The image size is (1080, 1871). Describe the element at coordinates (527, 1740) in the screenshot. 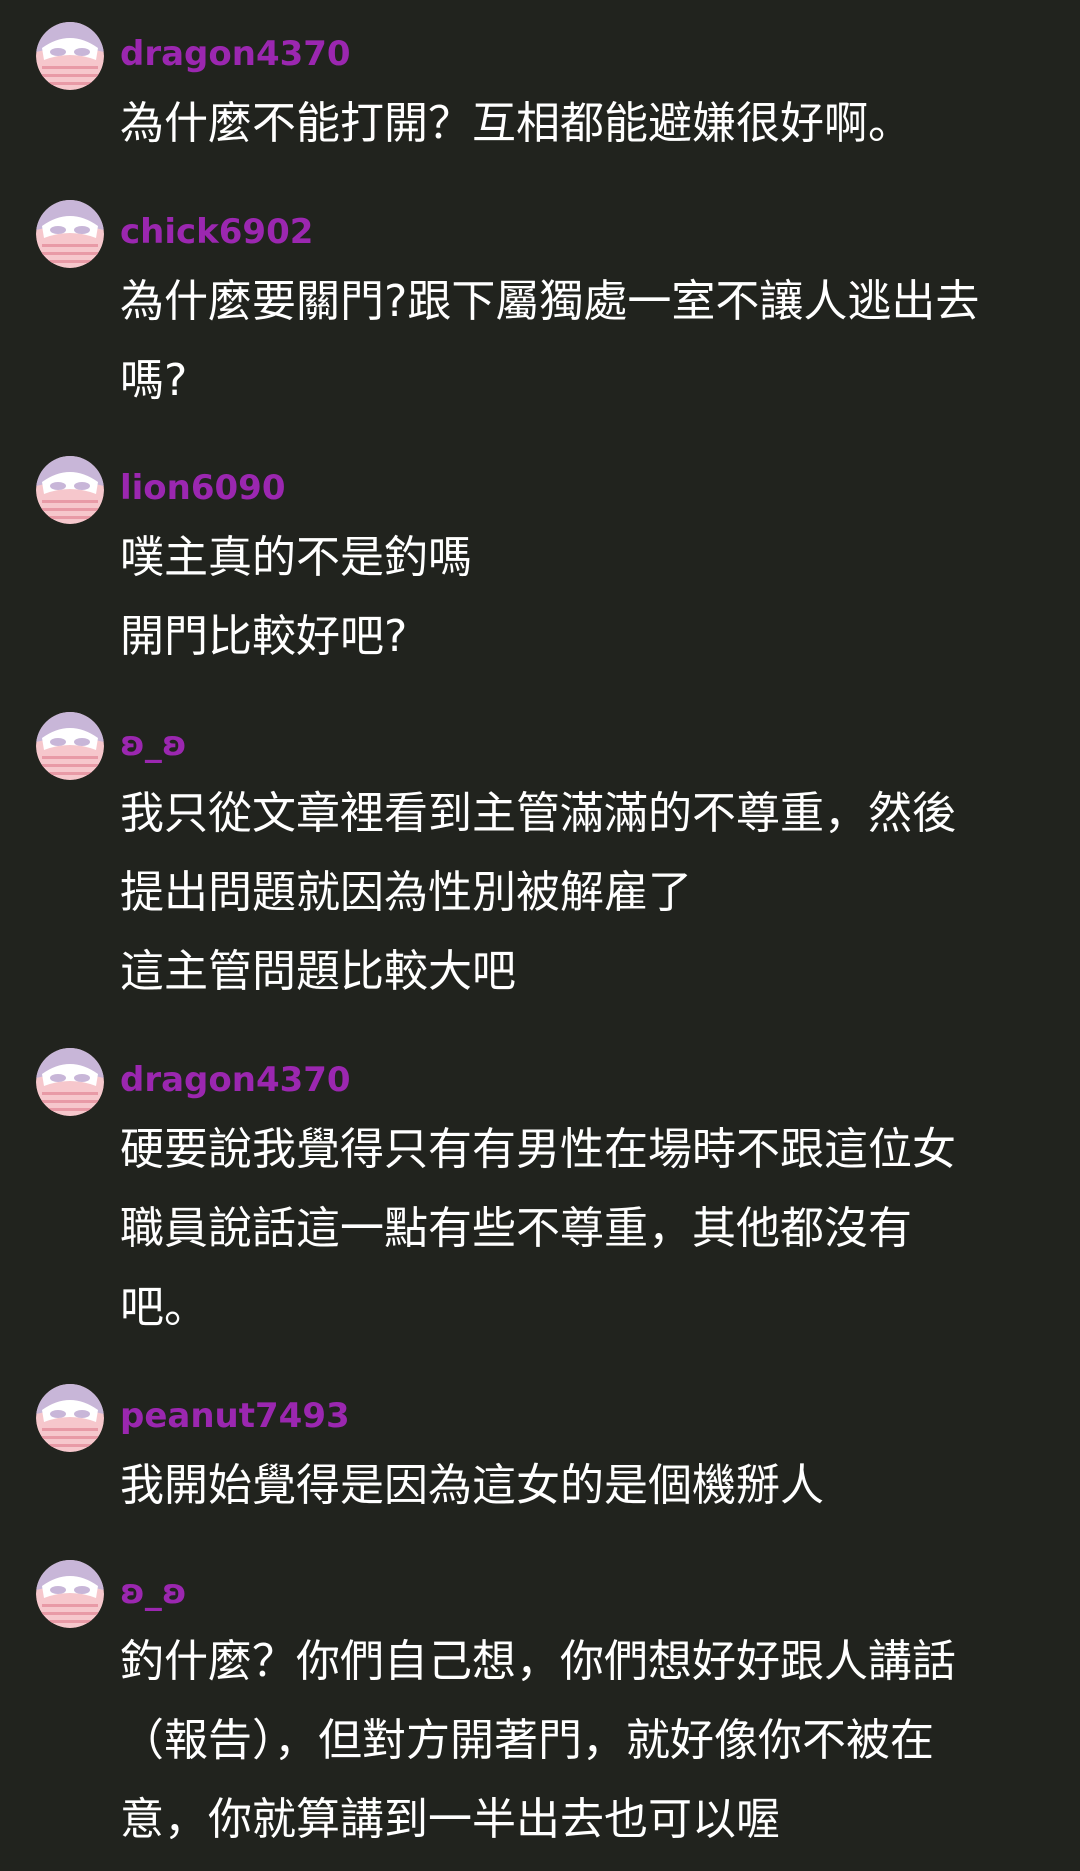

I see `comment-text-line: （報告），但對方開著門，就好像你不被在` at that location.